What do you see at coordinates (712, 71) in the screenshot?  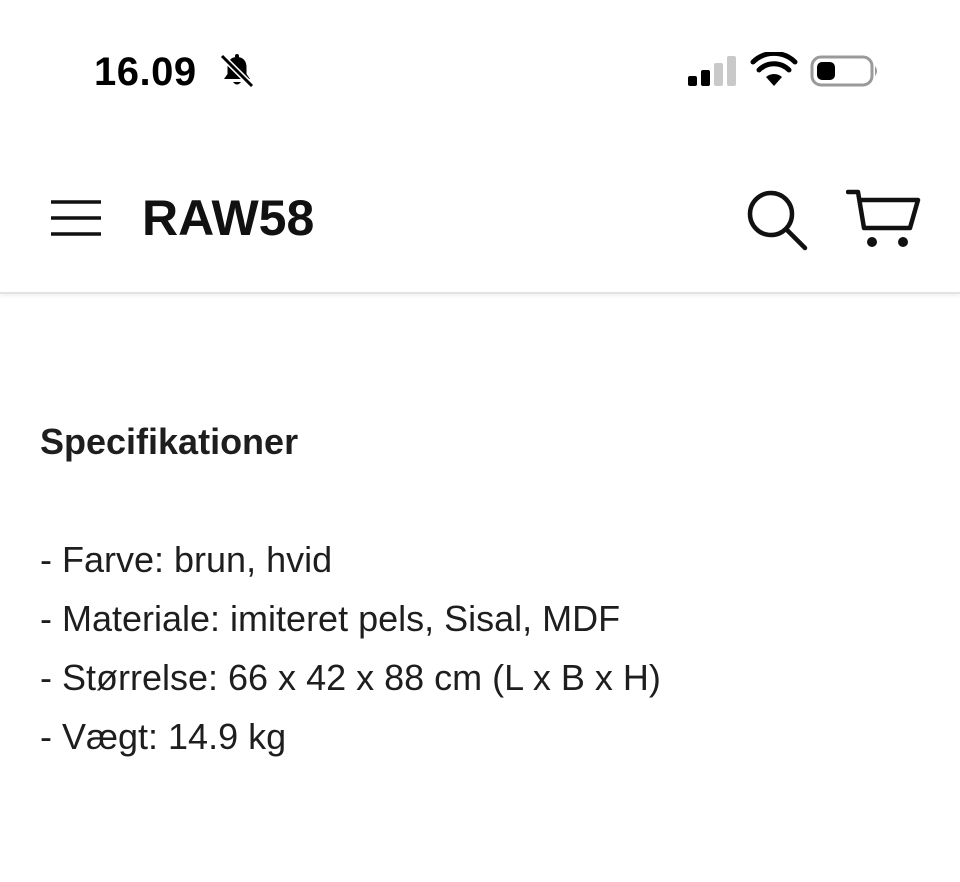 I see `cellular-signal-icon` at bounding box center [712, 71].